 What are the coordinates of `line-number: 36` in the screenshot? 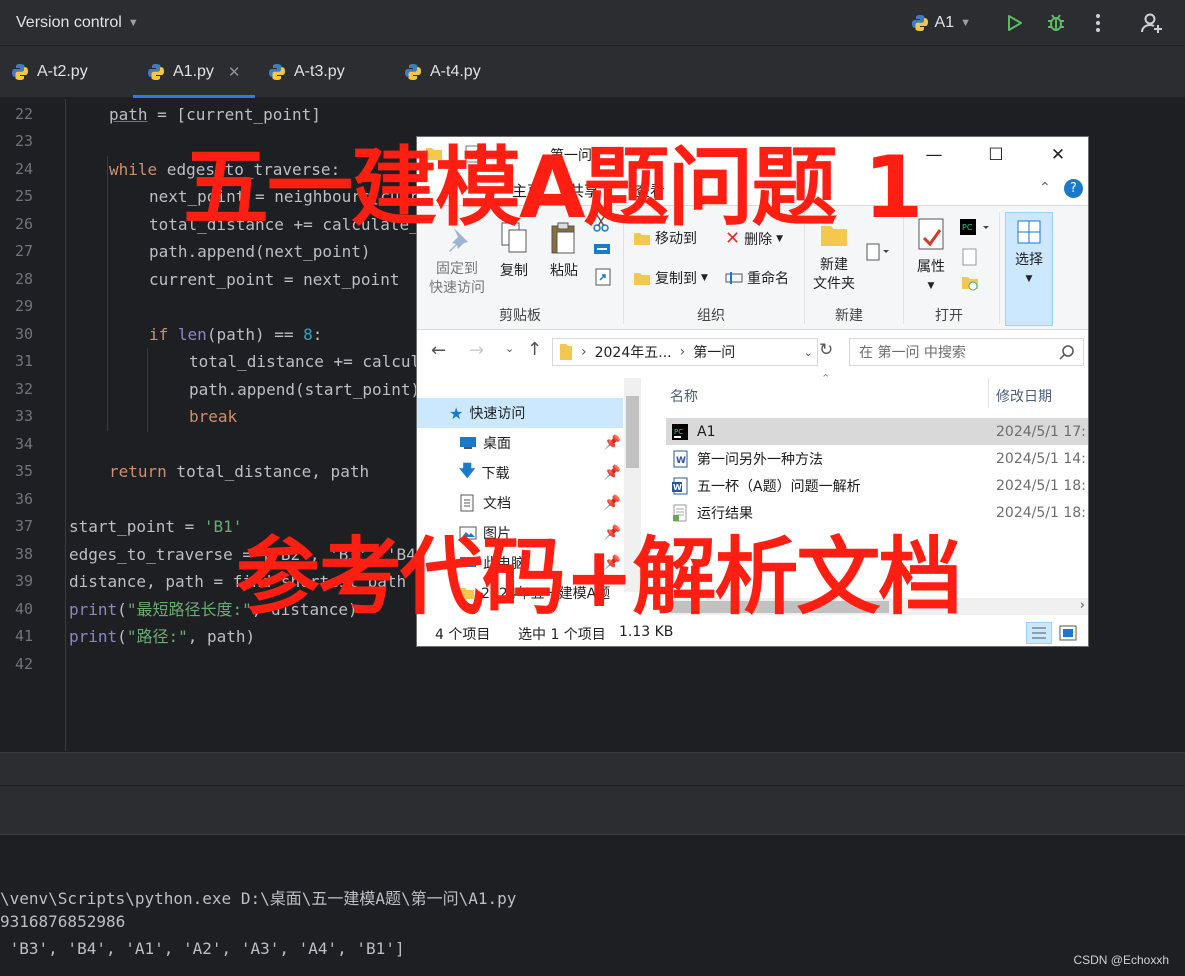 It's located at (23, 499).